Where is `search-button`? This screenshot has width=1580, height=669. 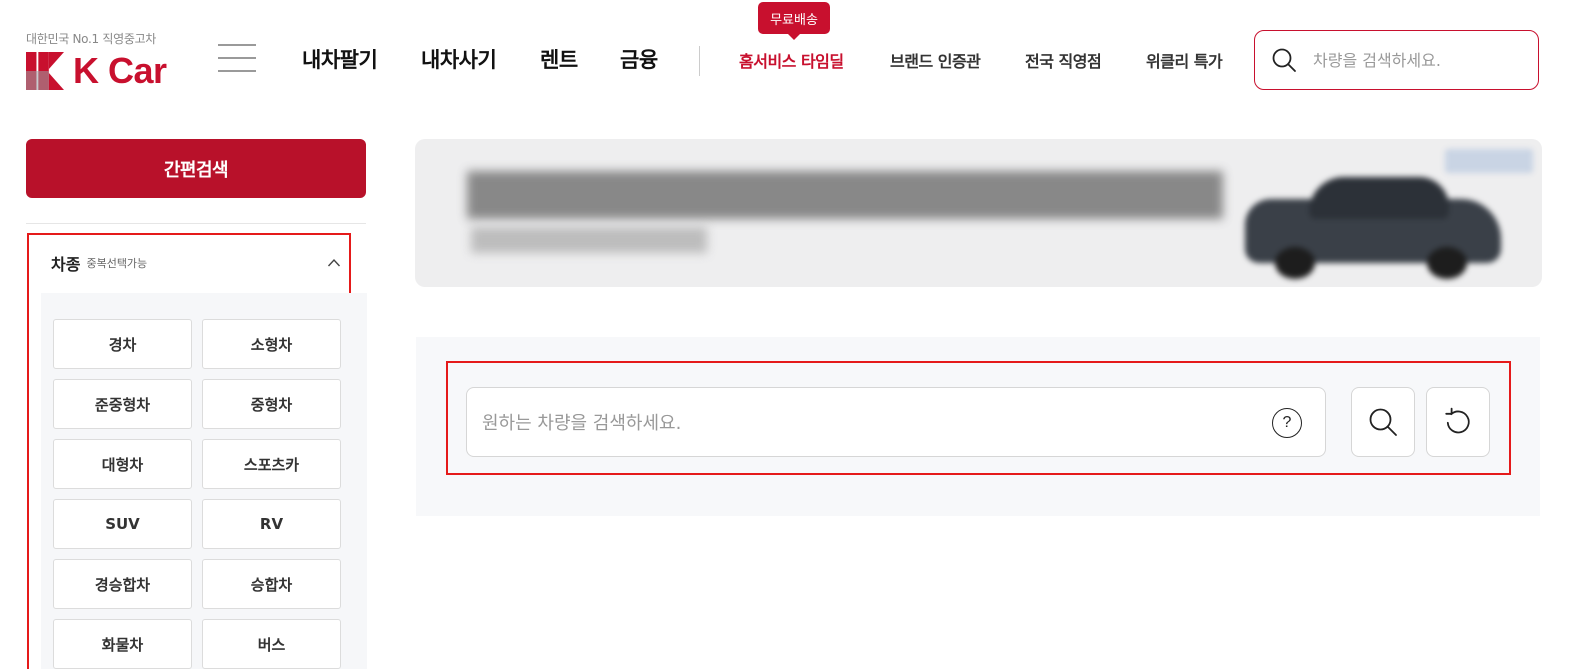 search-button is located at coordinates (1383, 422).